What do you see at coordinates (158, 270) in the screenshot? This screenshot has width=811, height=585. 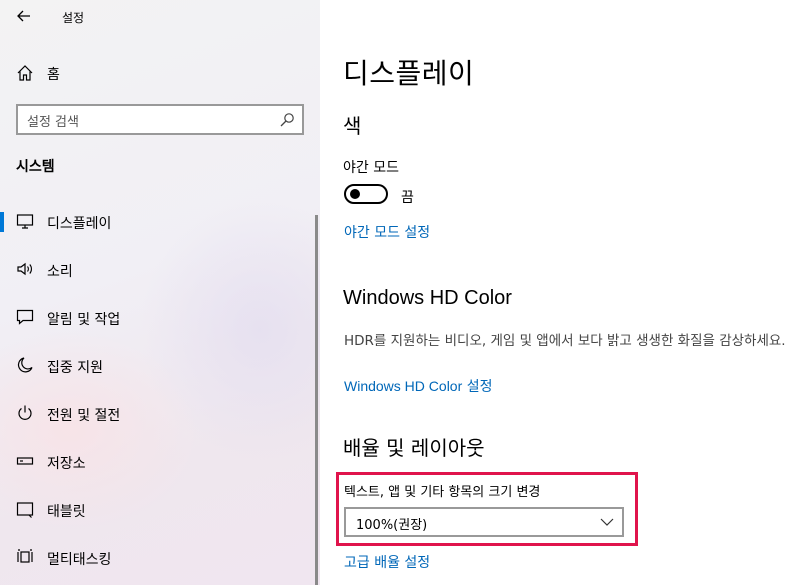 I see `sidebar-item-sound: 소리` at bounding box center [158, 270].